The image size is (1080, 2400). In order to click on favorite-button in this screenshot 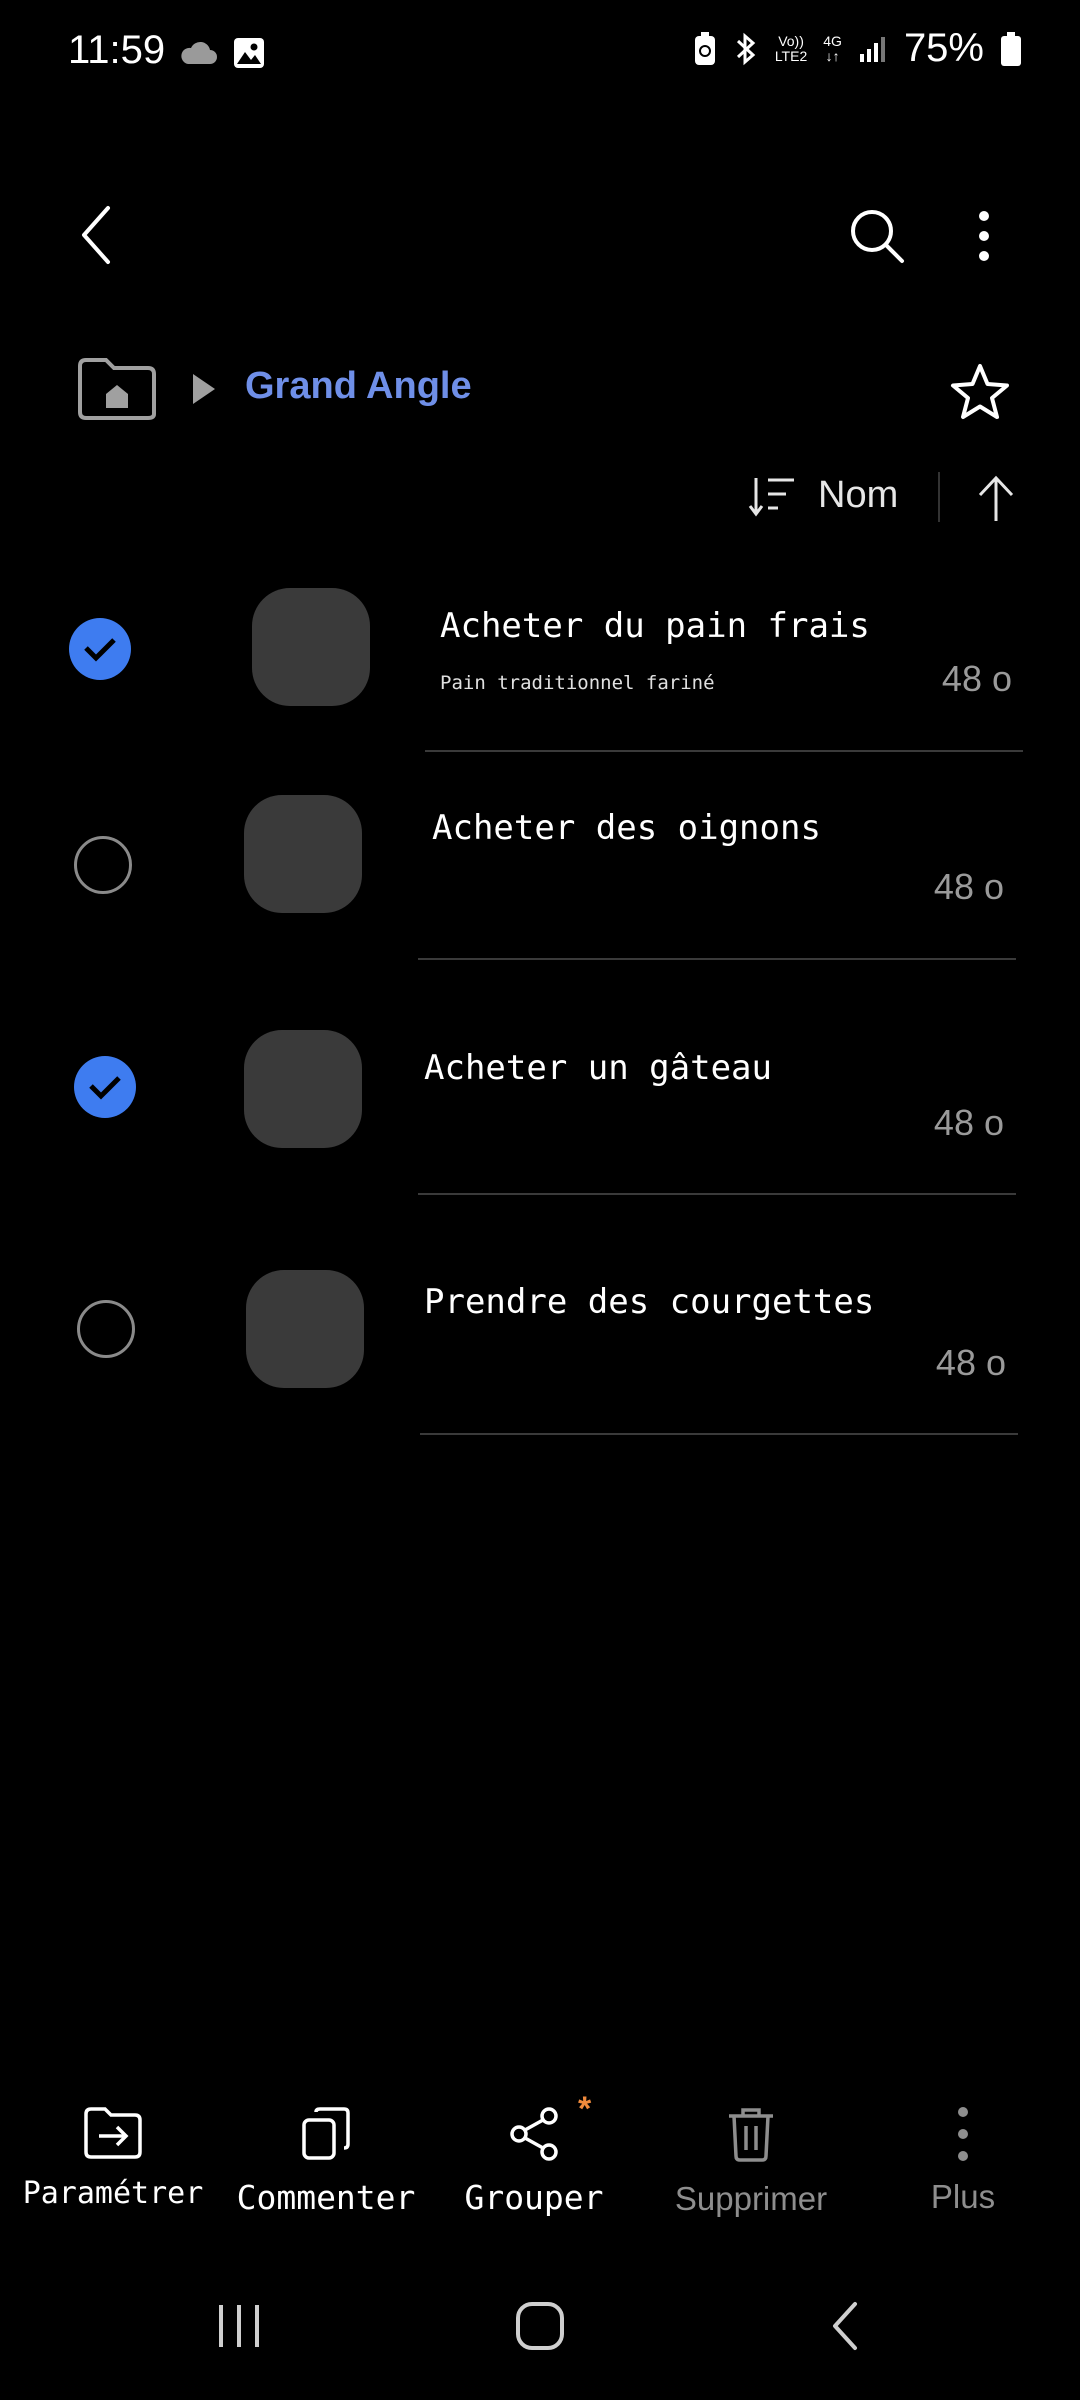, I will do `click(980, 392)`.